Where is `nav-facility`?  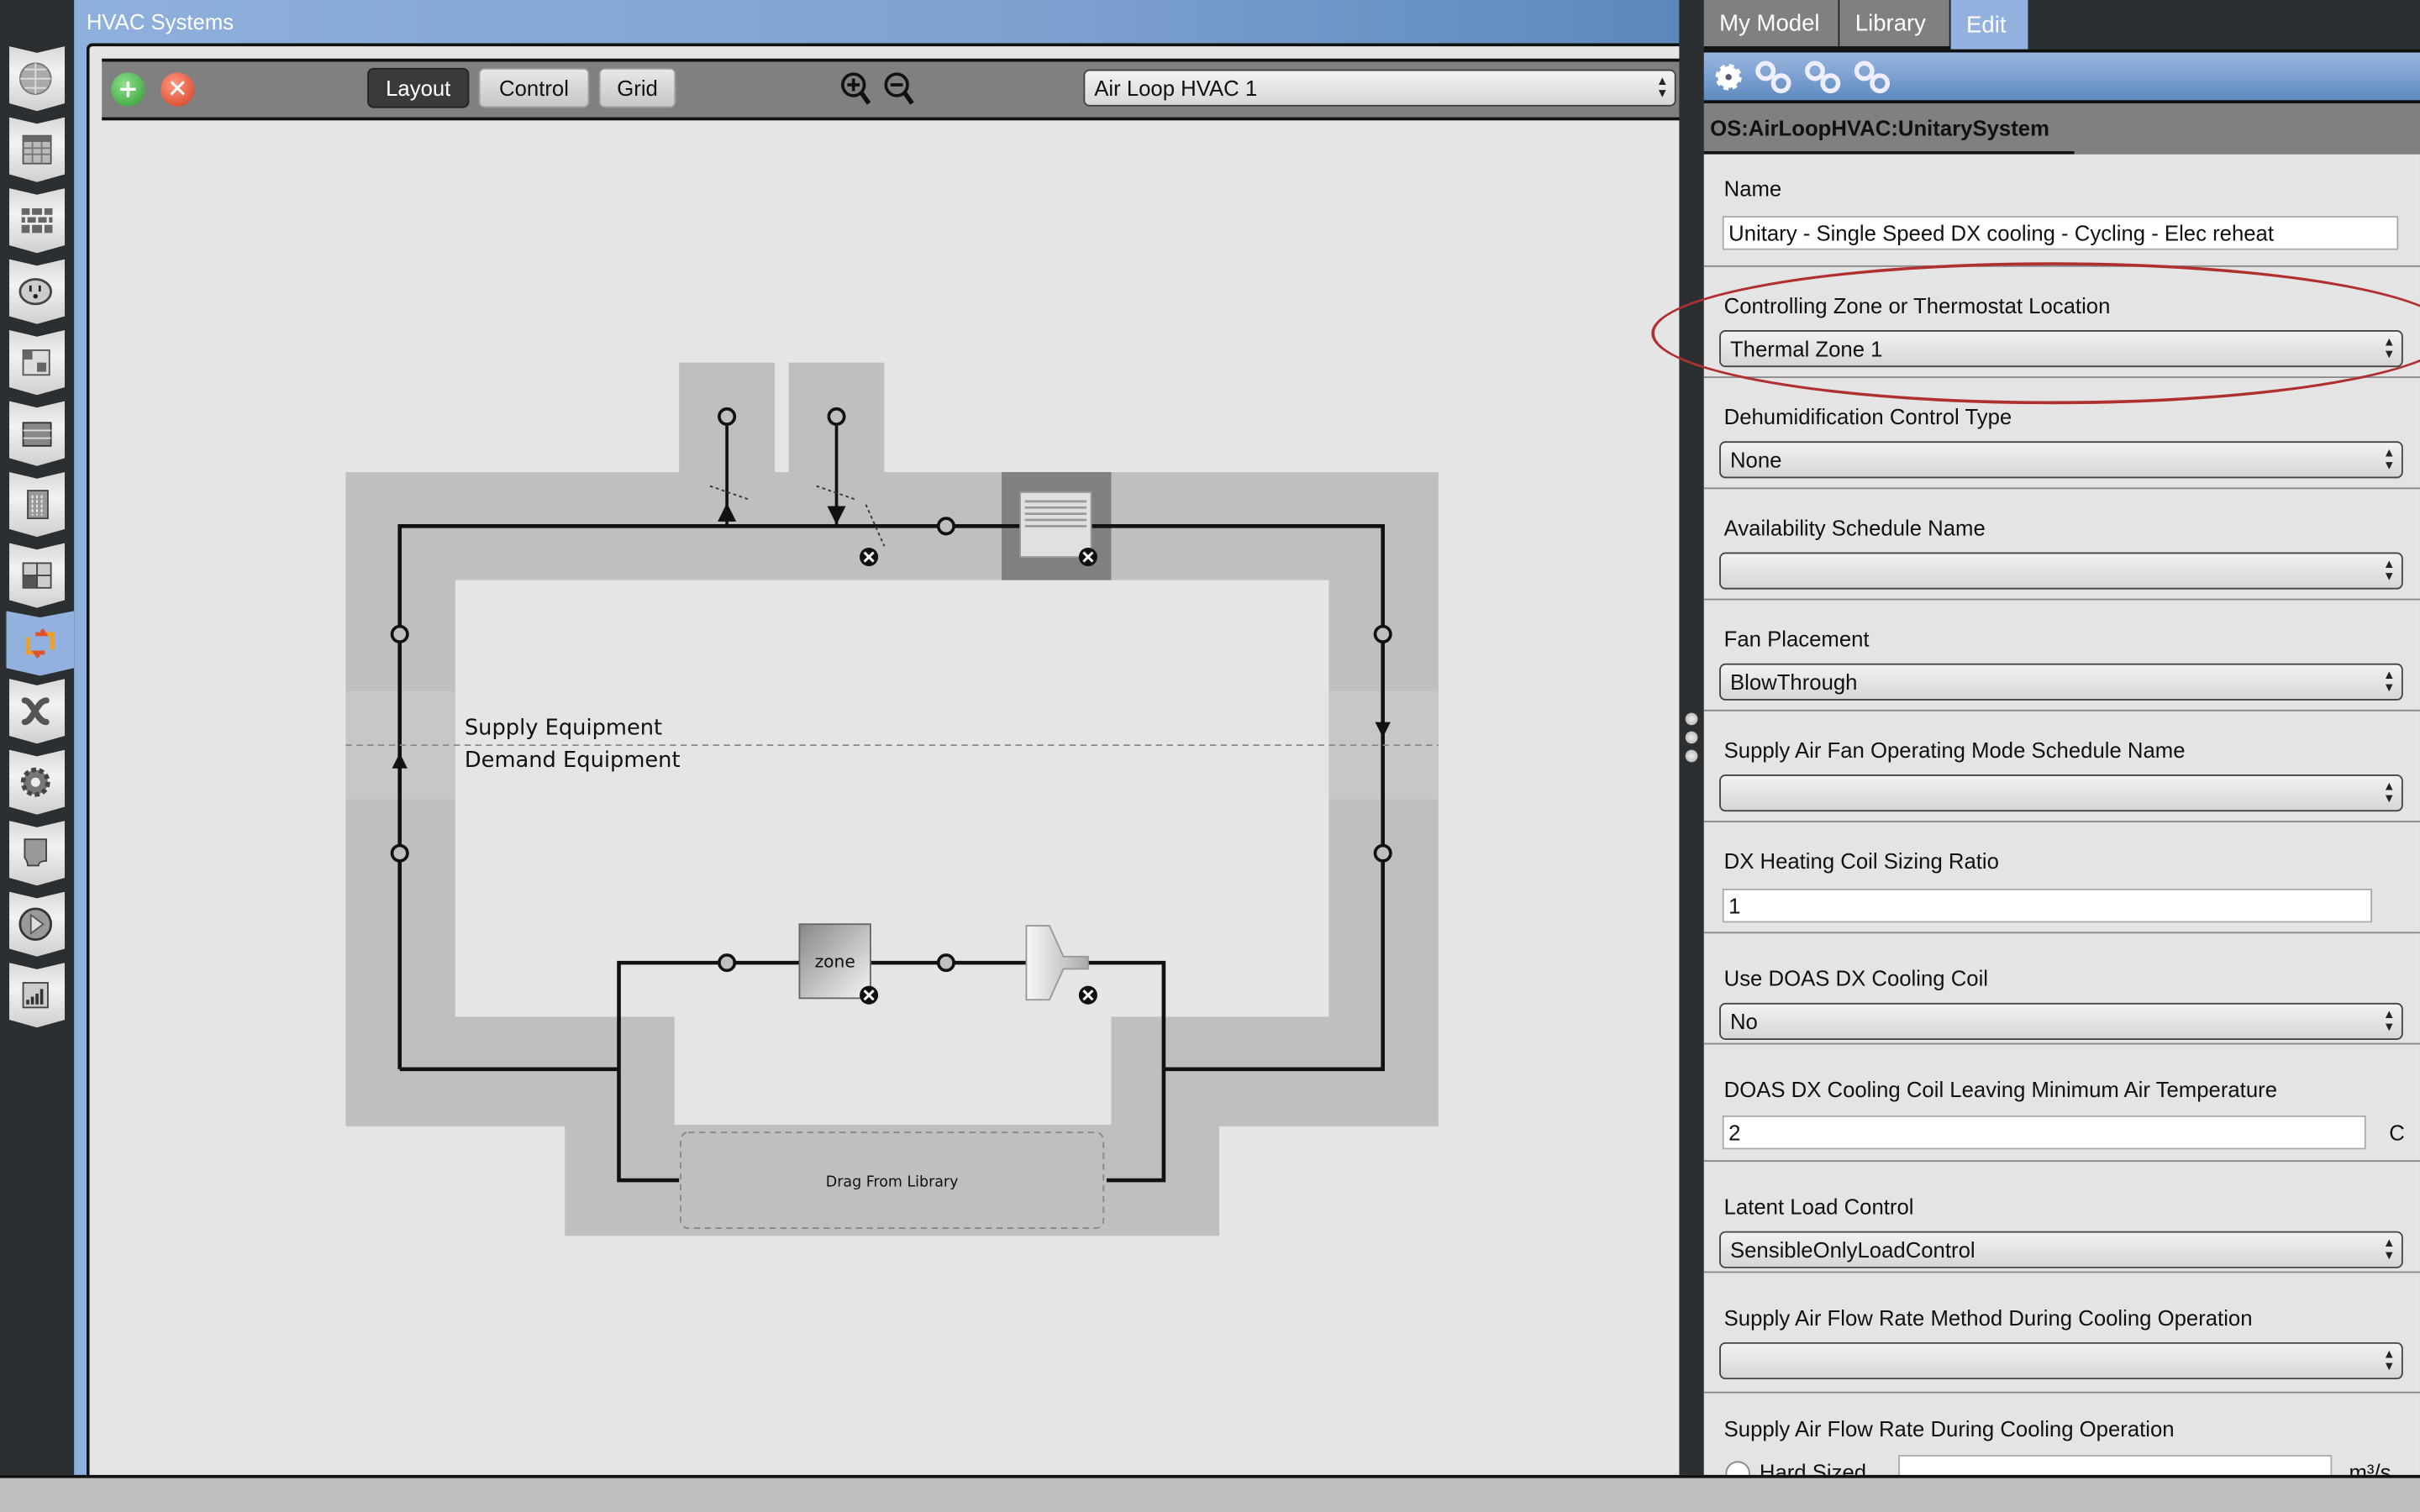 nav-facility is located at coordinates (37, 505).